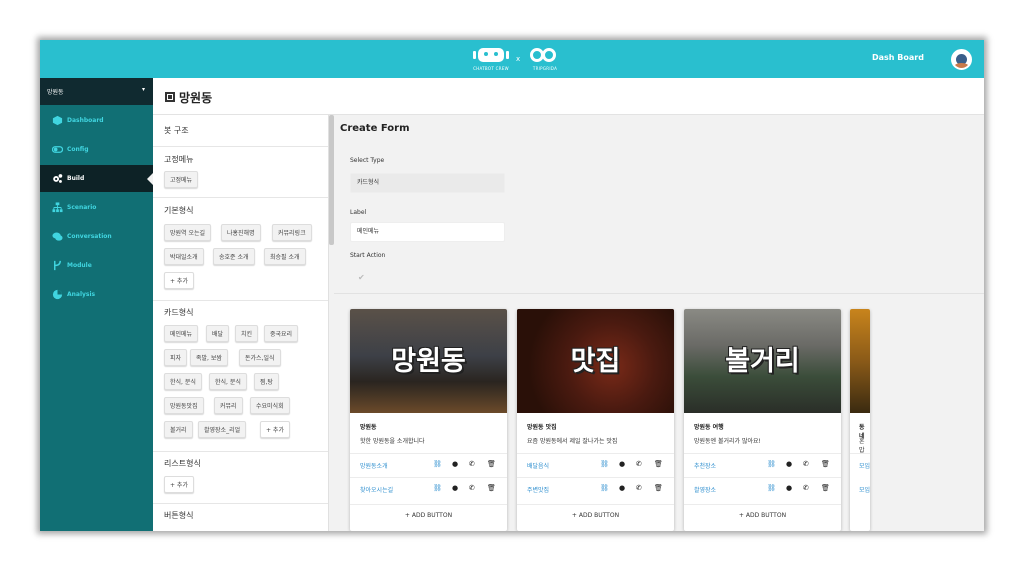  Describe the element at coordinates (176, 130) in the screenshot. I see `panel-title: 봇 구조` at that location.